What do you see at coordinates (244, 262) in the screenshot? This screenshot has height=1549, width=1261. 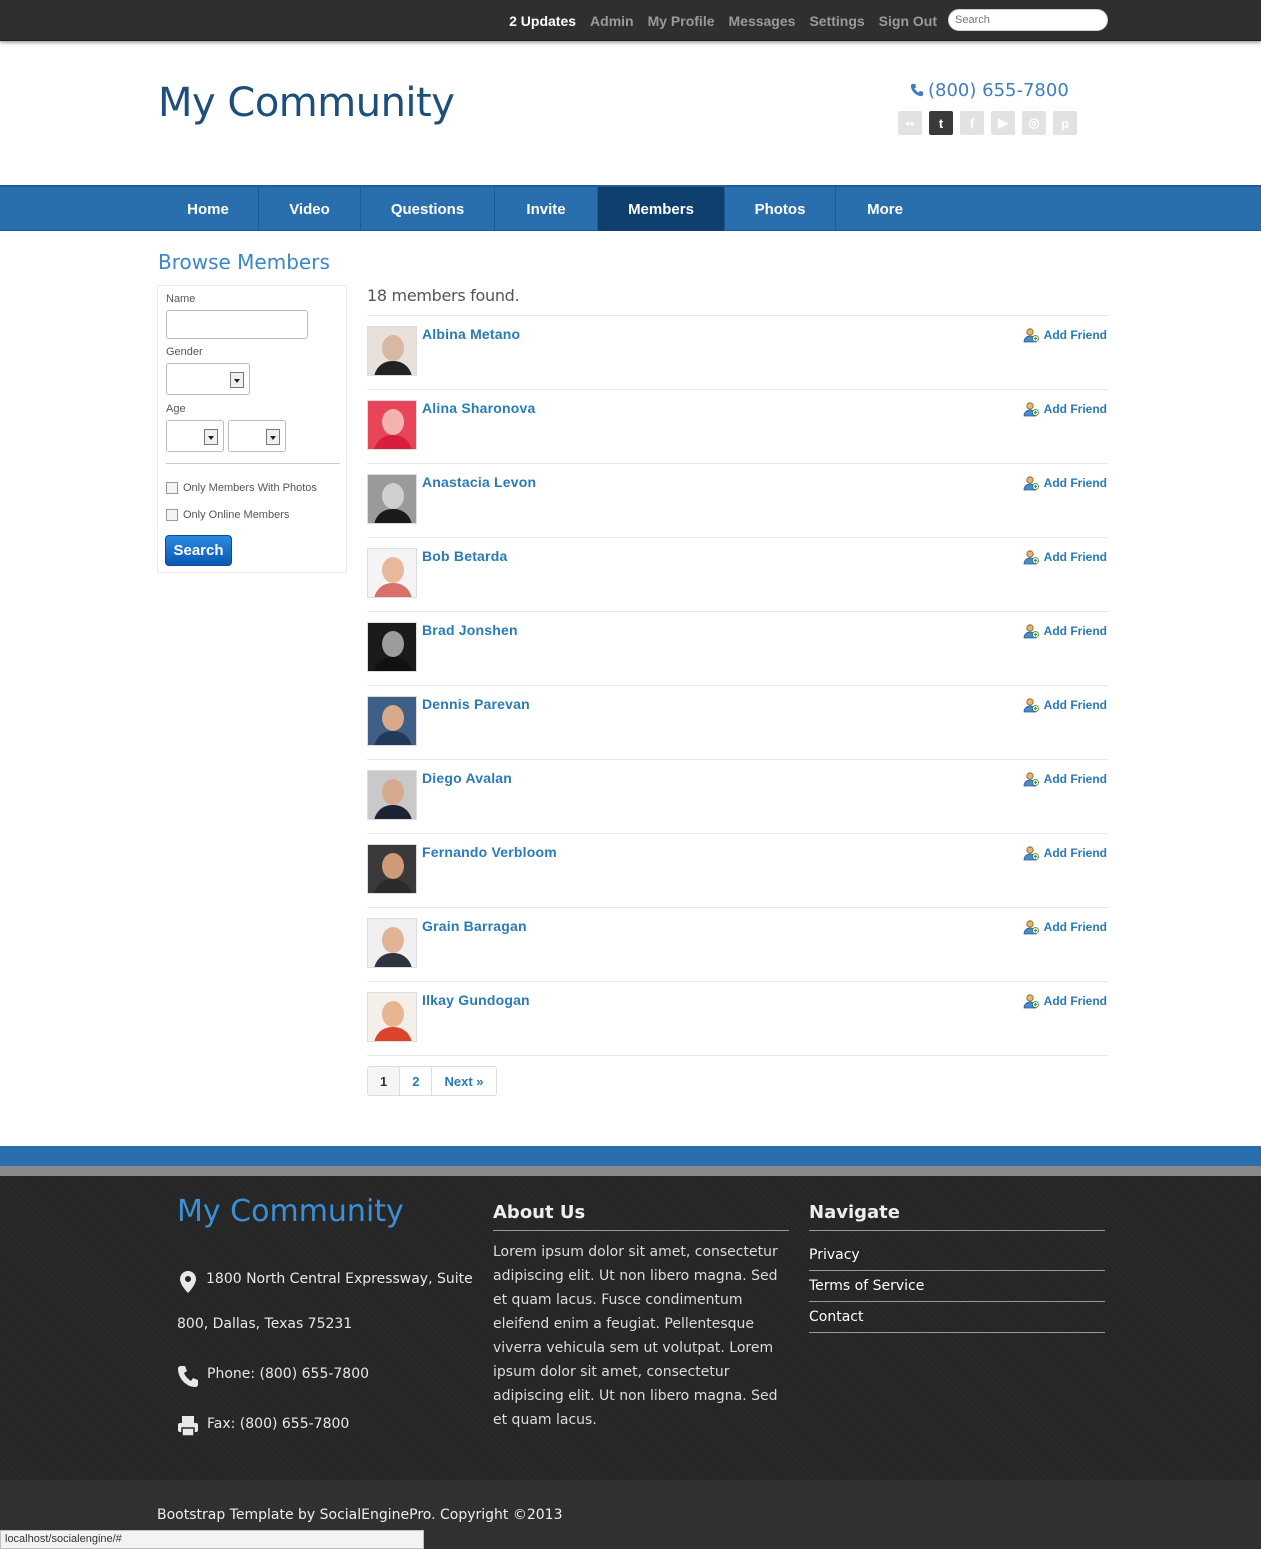 I see `page-title: Browse Members` at bounding box center [244, 262].